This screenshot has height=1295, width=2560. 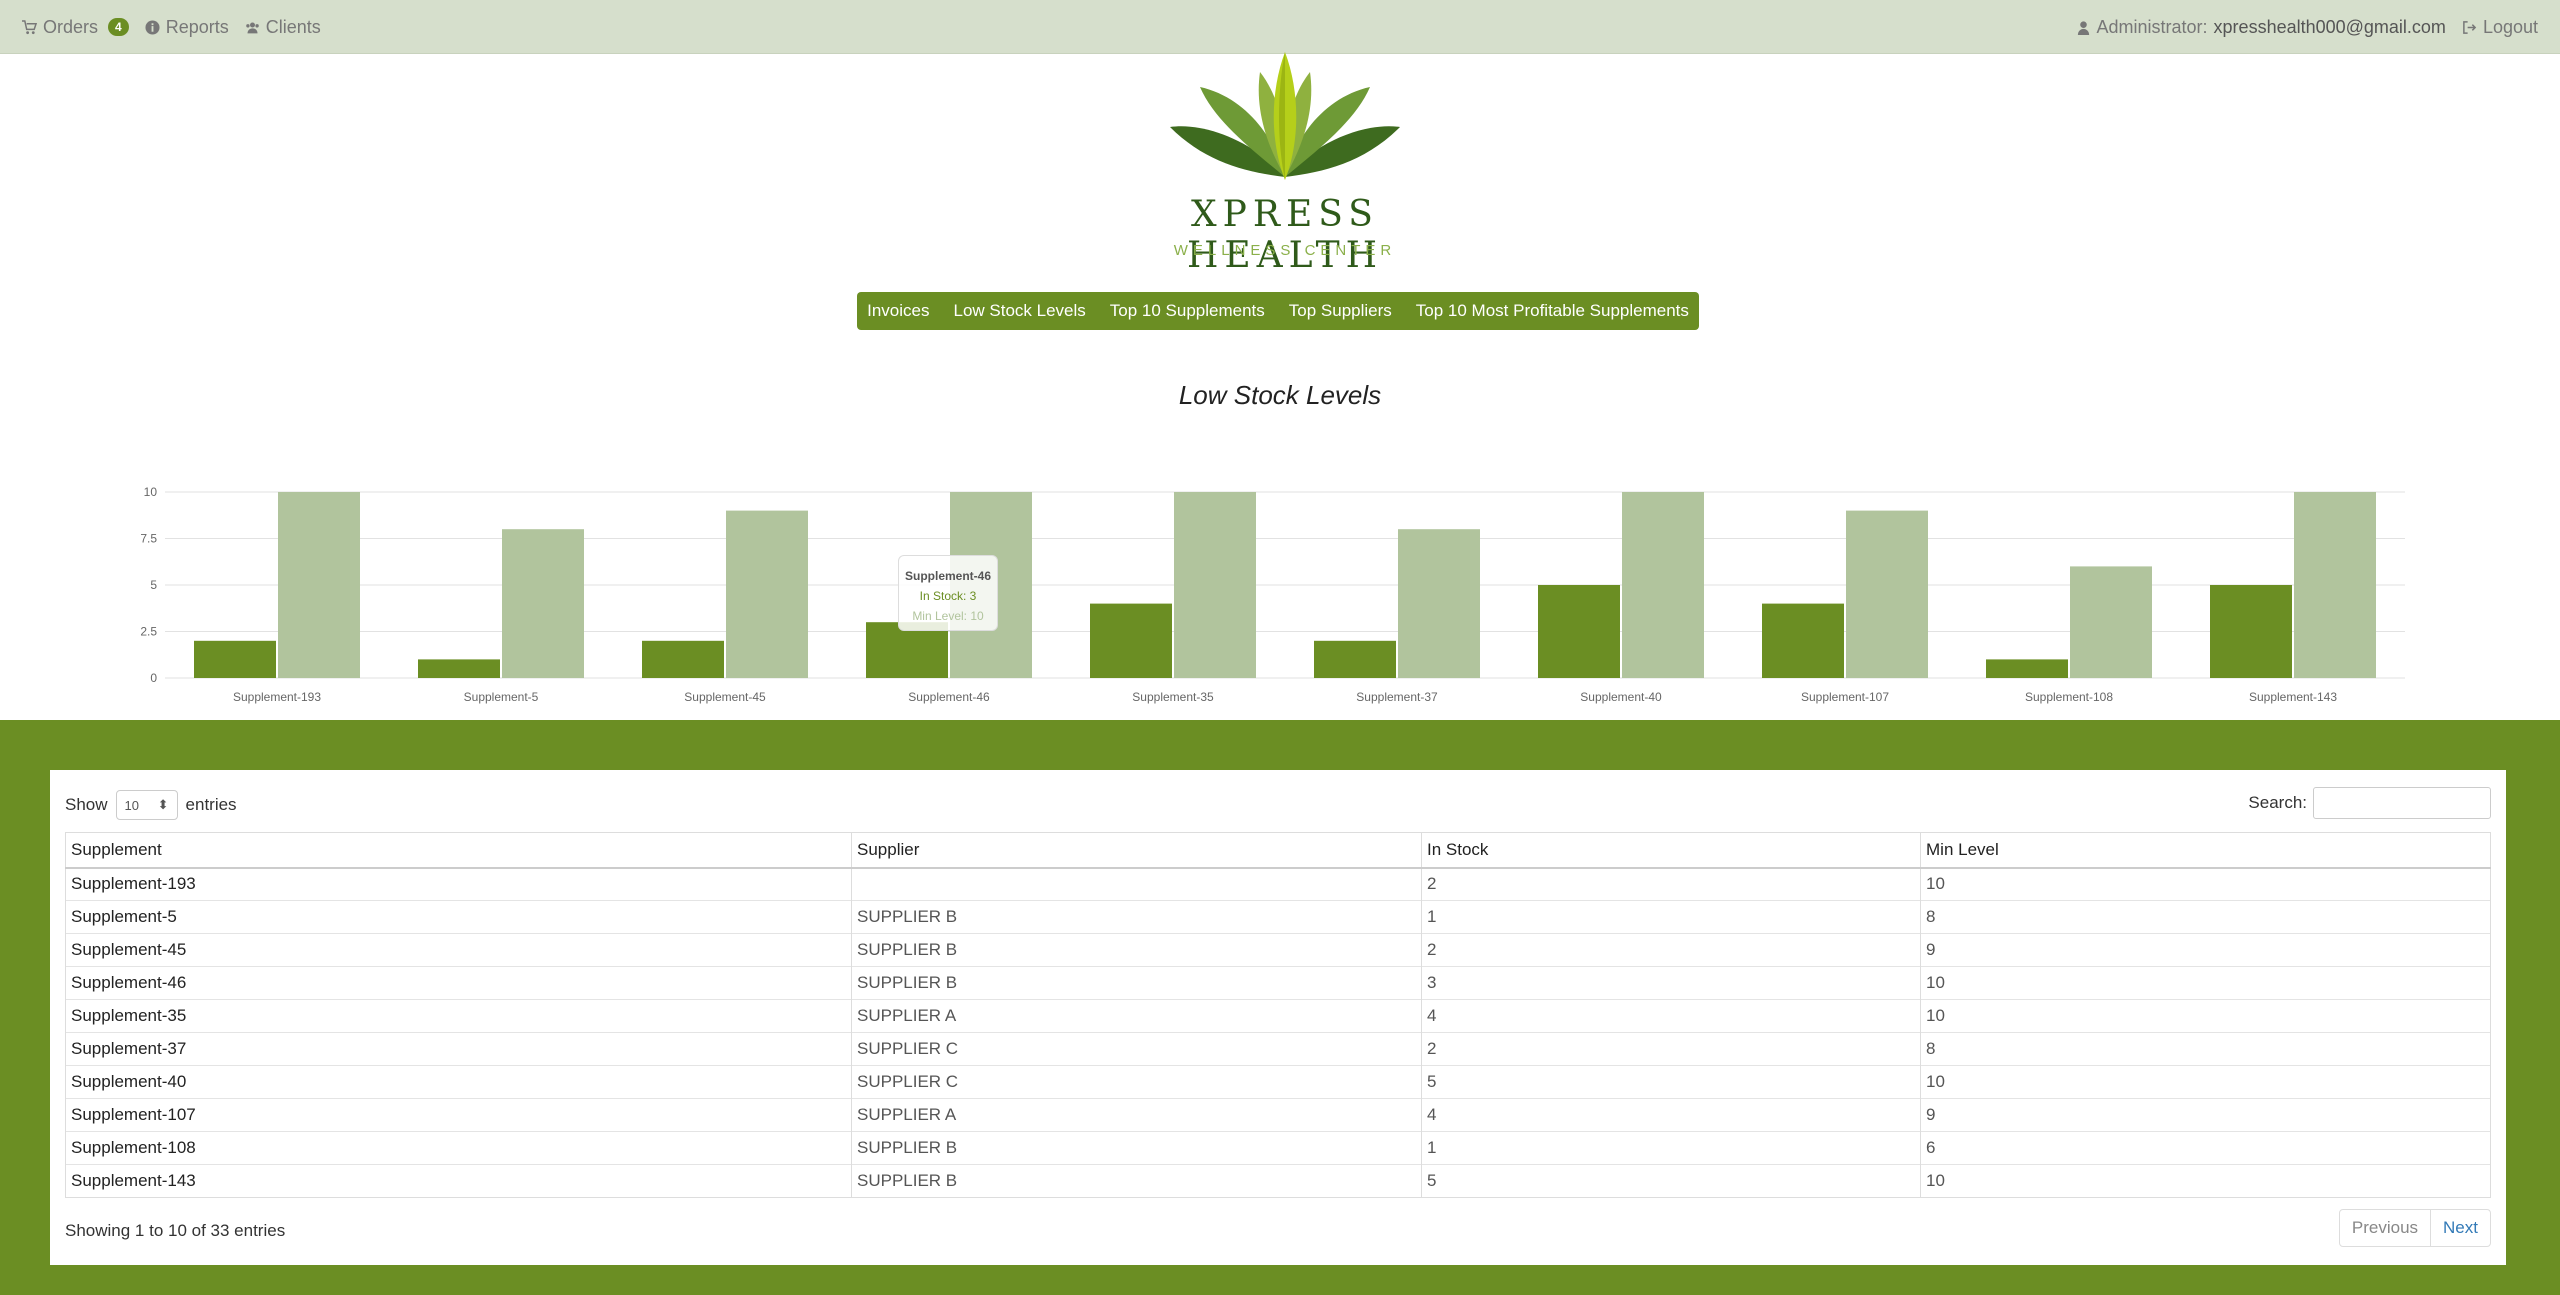 I want to click on table-info: Showing 1 to 10 of 33 entries, so click(x=175, y=1230).